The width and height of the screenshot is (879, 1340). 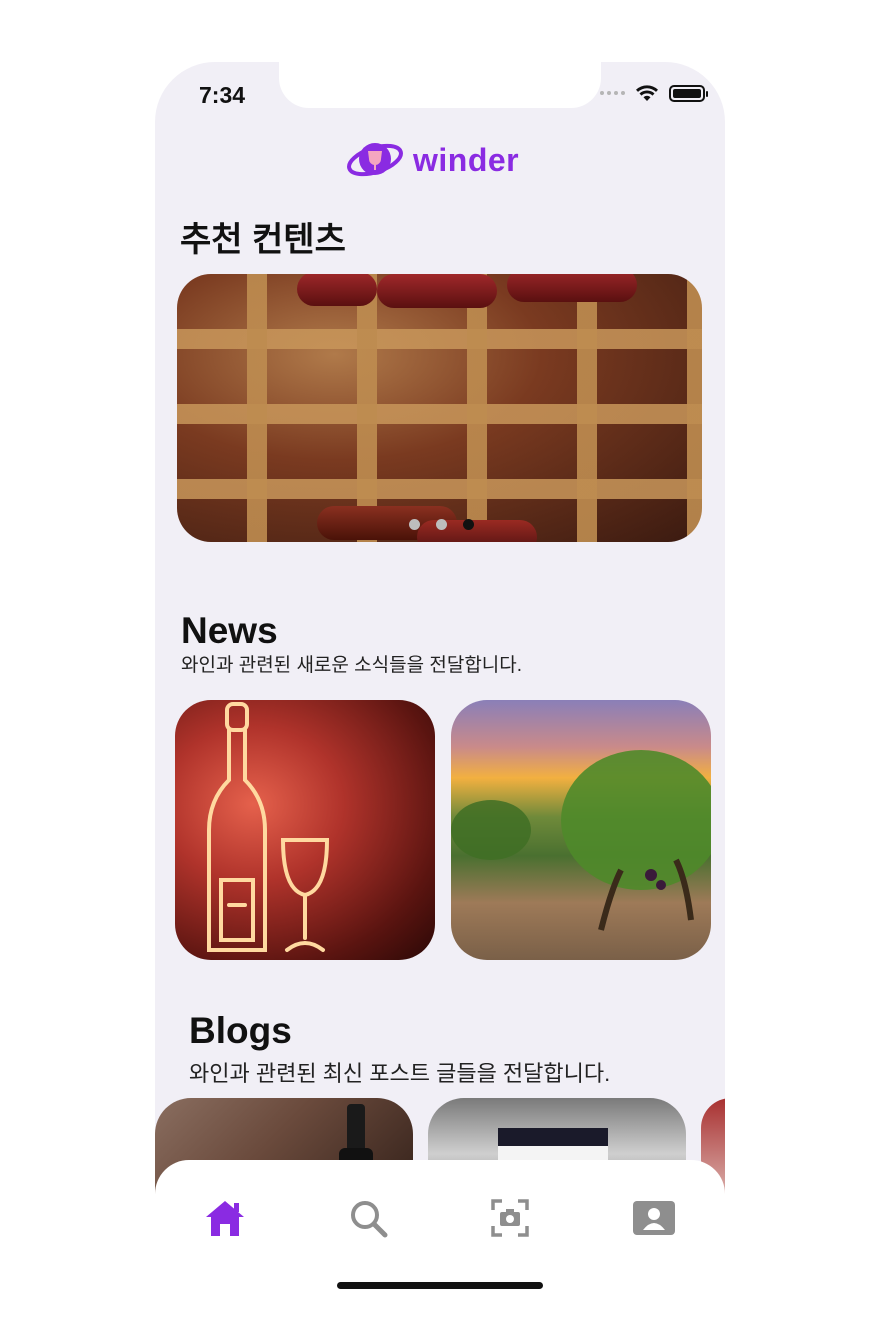 I want to click on tab-profile, so click(x=654, y=1218).